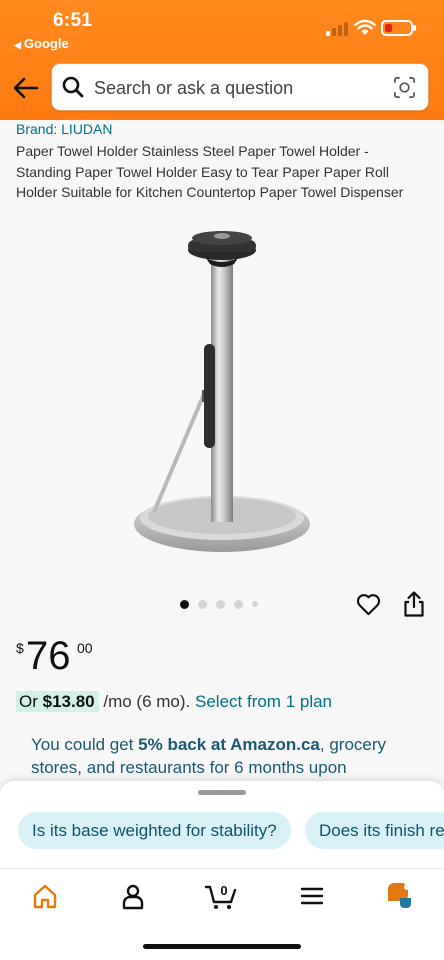  I want to click on sheet-grabber, so click(222, 792).